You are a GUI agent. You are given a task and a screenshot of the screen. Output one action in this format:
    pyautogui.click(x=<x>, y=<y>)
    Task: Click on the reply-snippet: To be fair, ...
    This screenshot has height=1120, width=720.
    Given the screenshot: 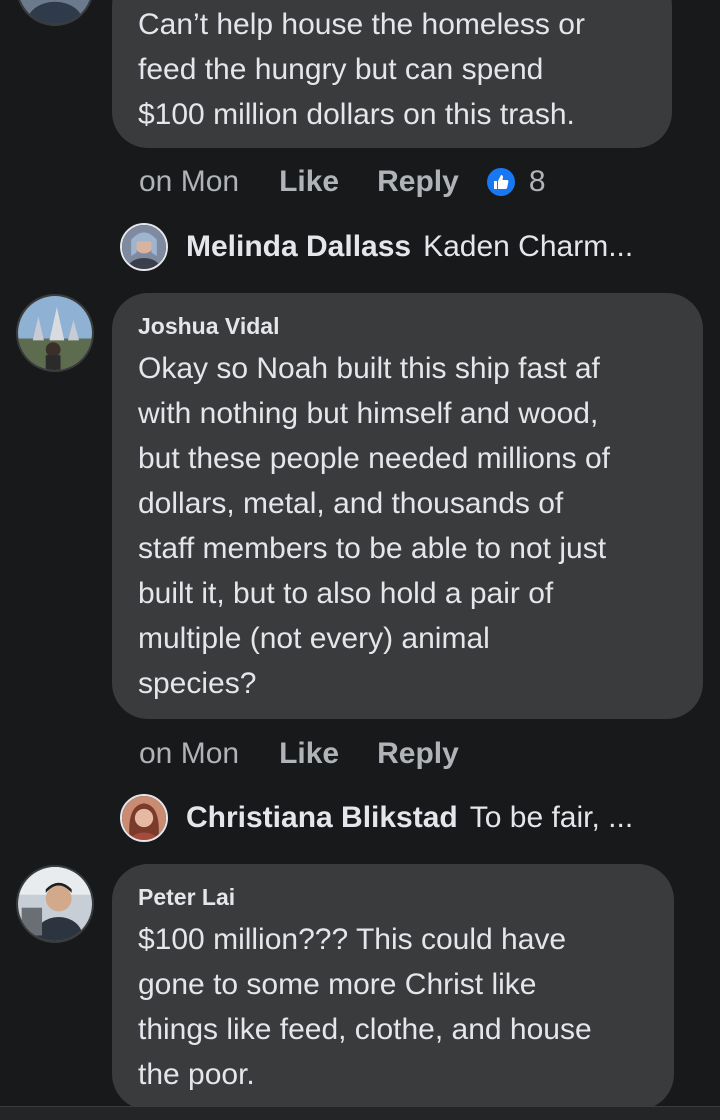 What is the action you would take?
    pyautogui.click(x=551, y=817)
    